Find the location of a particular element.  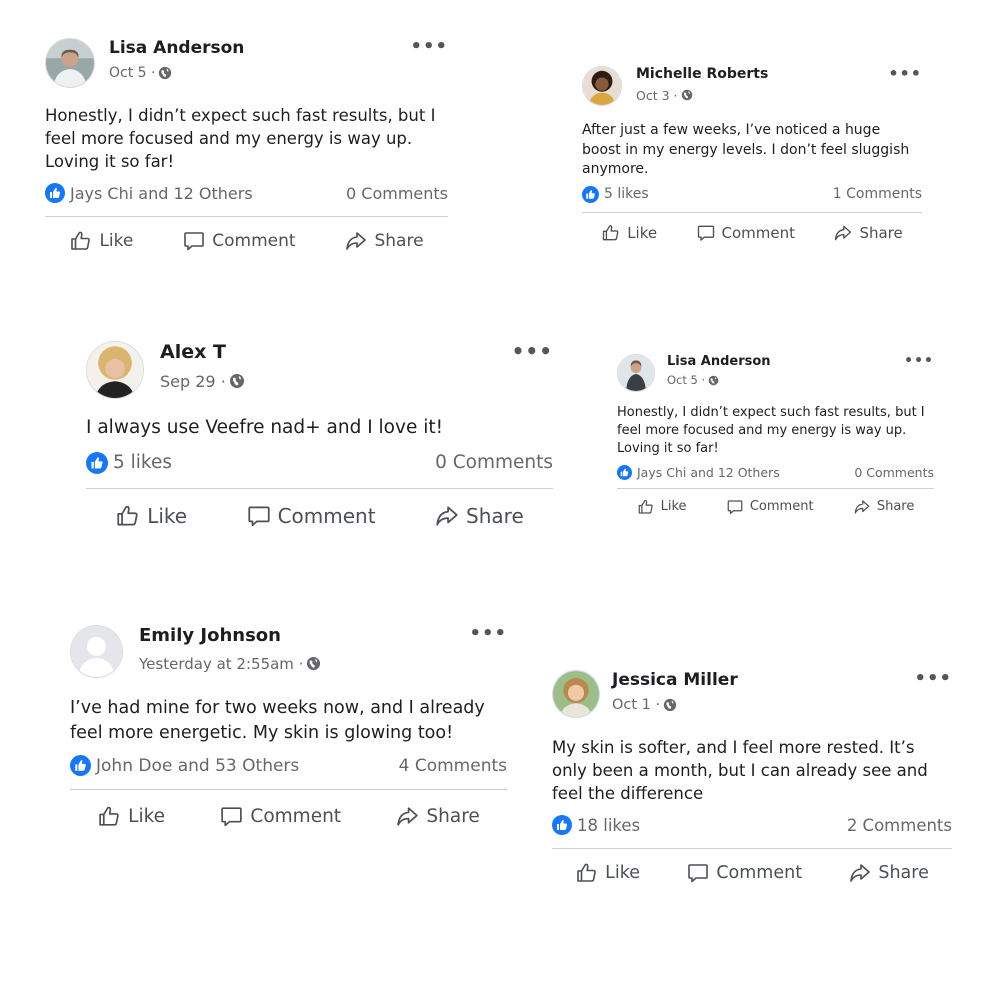

post-date: Oct 1 · is located at coordinates (636, 705).